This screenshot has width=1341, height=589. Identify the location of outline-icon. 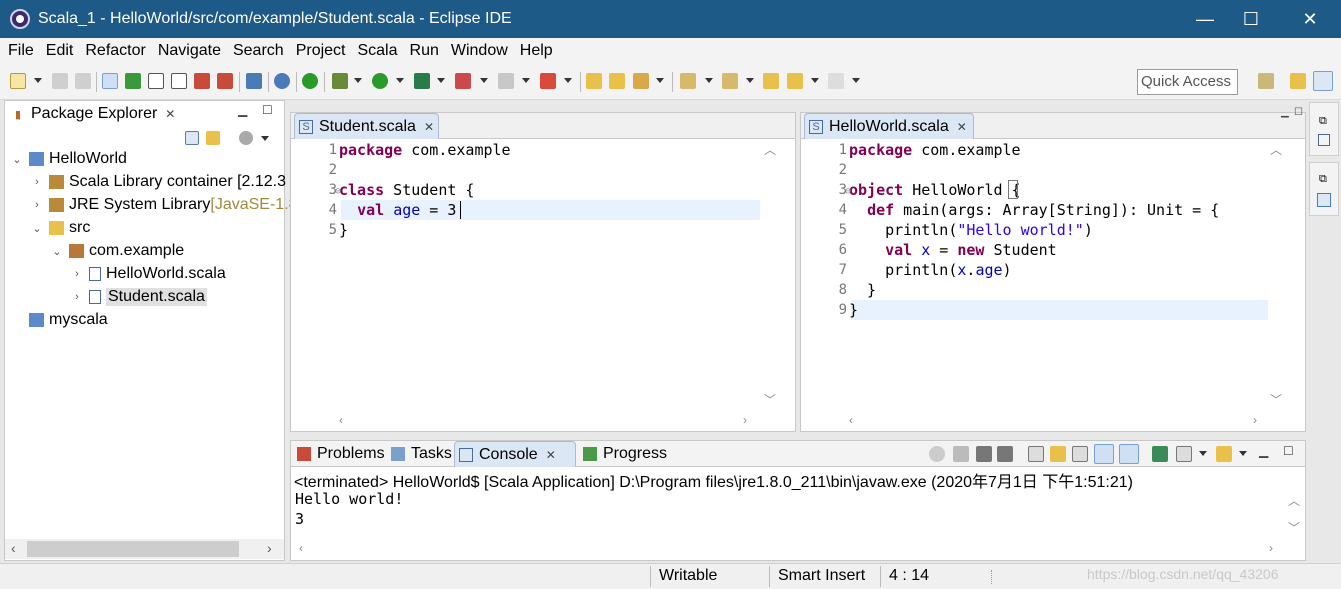
(1324, 200).